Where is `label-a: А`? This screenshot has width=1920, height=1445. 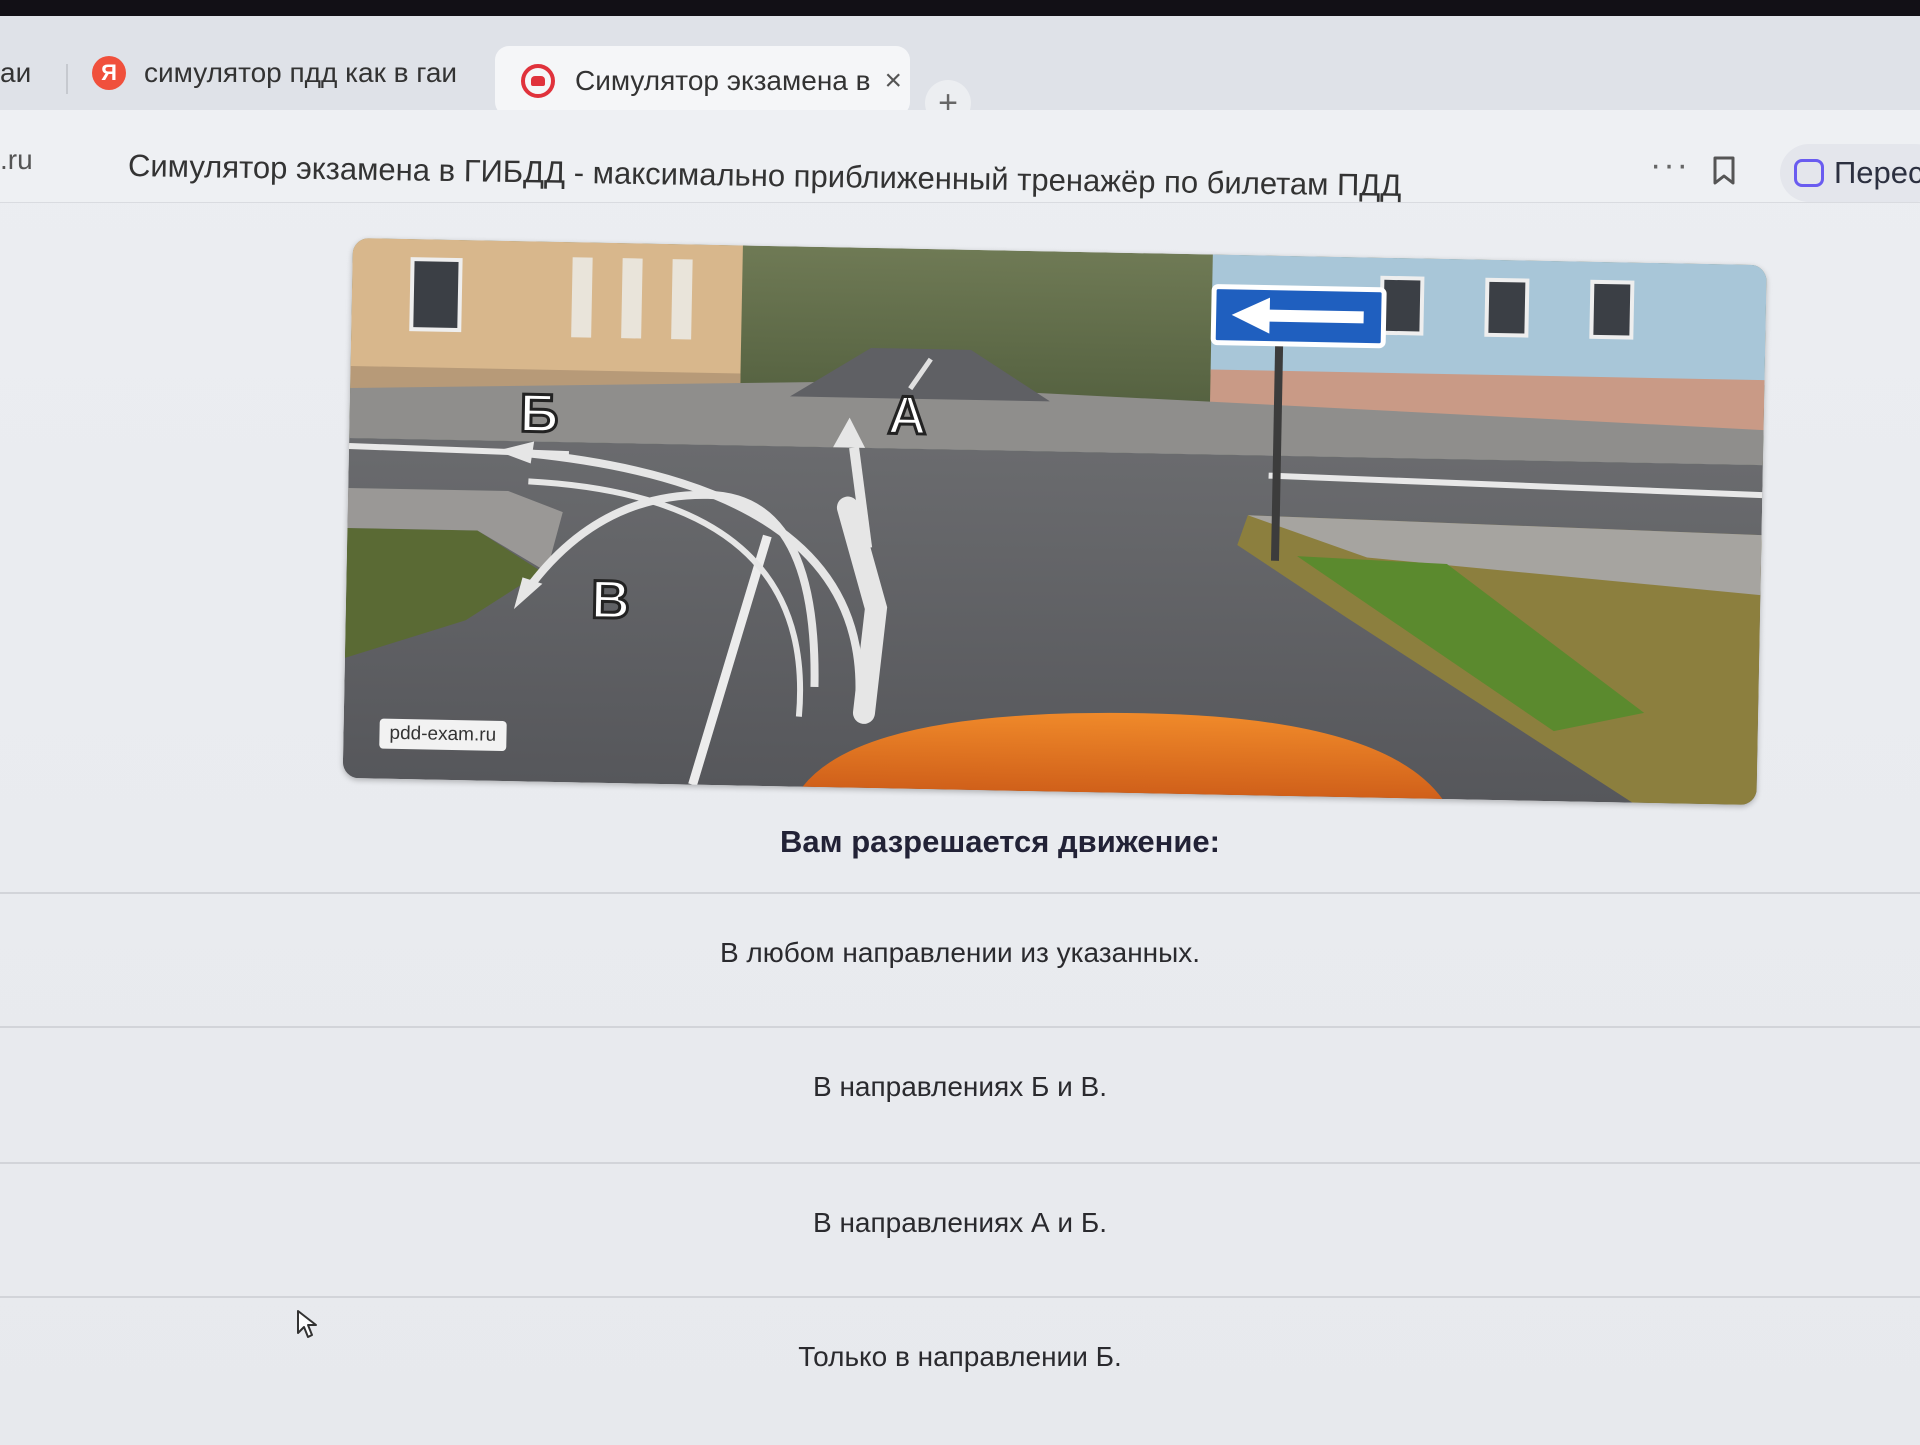 label-a: А is located at coordinates (907, 415).